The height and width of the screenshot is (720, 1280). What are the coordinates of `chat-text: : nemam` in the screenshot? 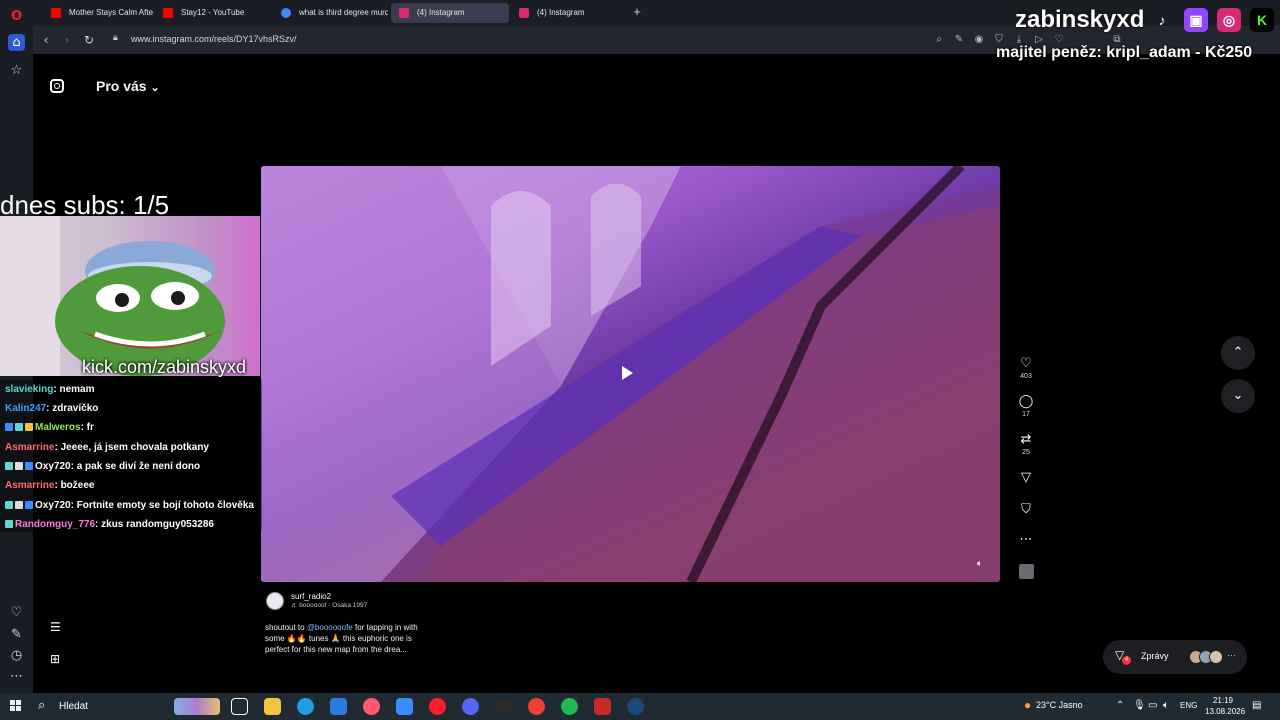 It's located at (74, 389).